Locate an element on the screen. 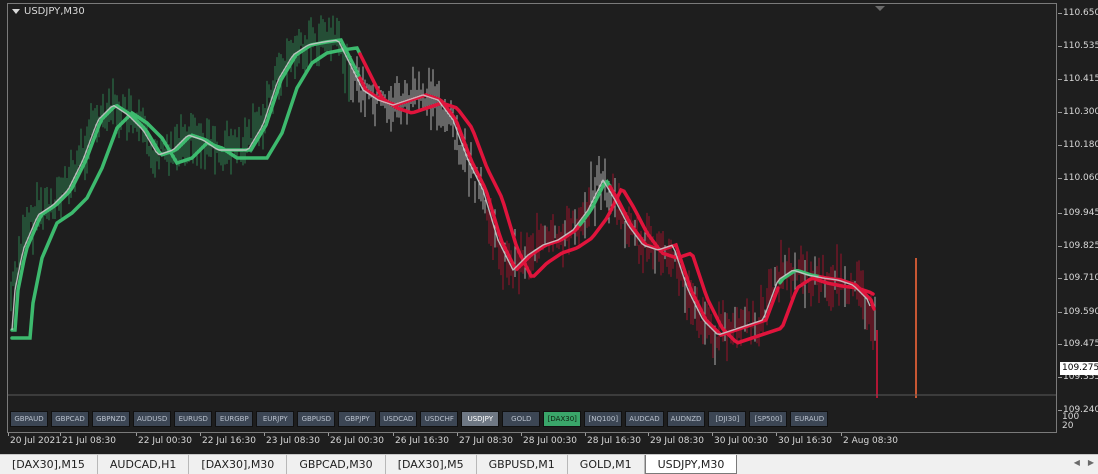 The height and width of the screenshot is (474, 1098). chart-title: USDJPY,M30 is located at coordinates (48, 11).